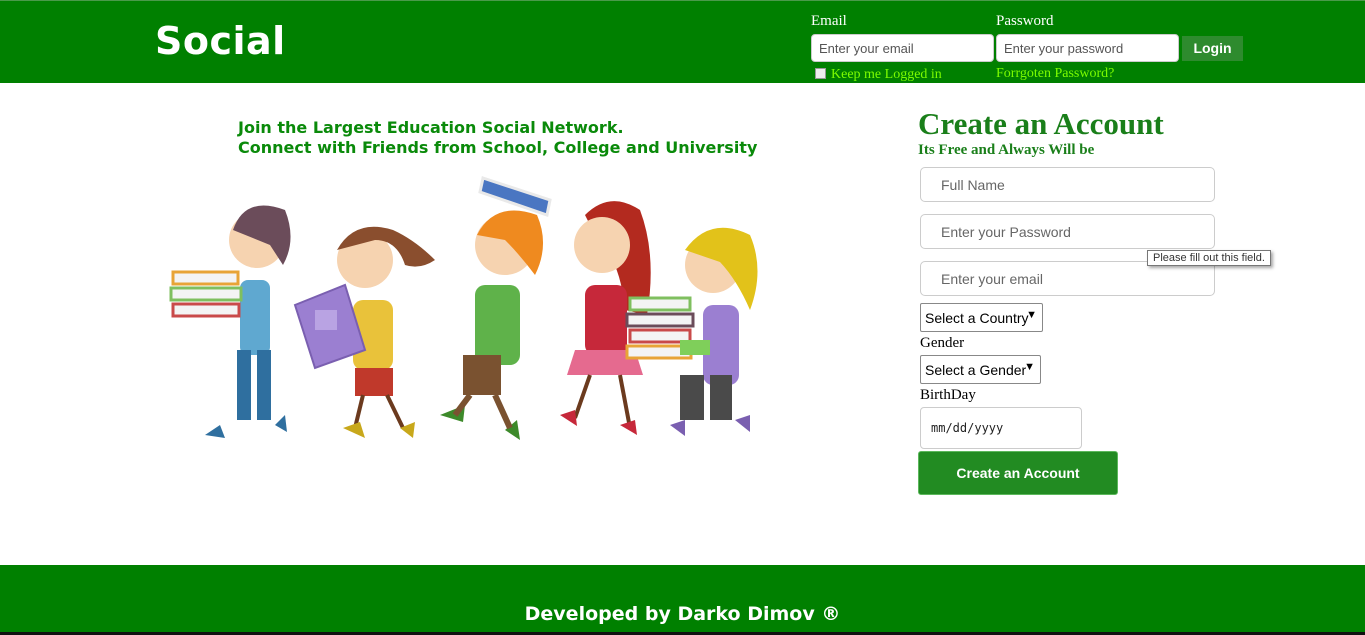 The height and width of the screenshot is (635, 1365). I want to click on site-logo: Social, so click(220, 41).